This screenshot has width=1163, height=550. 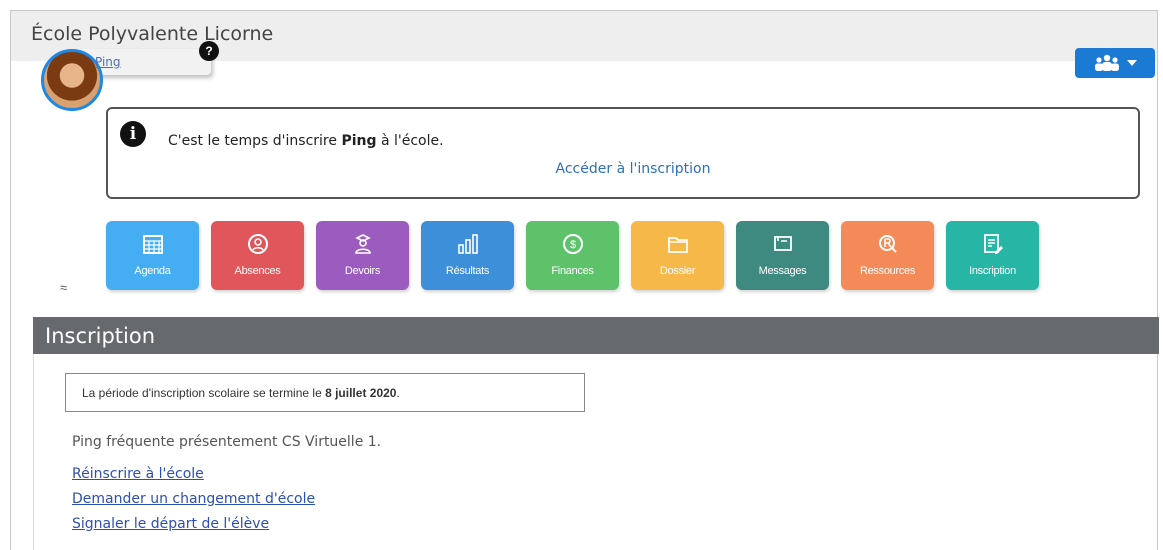 I want to click on registration-link: Accéder à l'inscription, so click(x=623, y=169).